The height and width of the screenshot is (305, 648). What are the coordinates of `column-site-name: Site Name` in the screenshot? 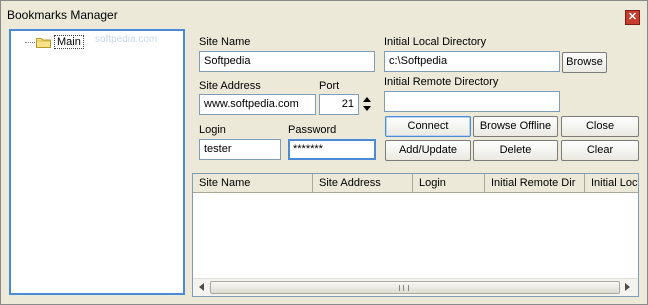 It's located at (253, 183).